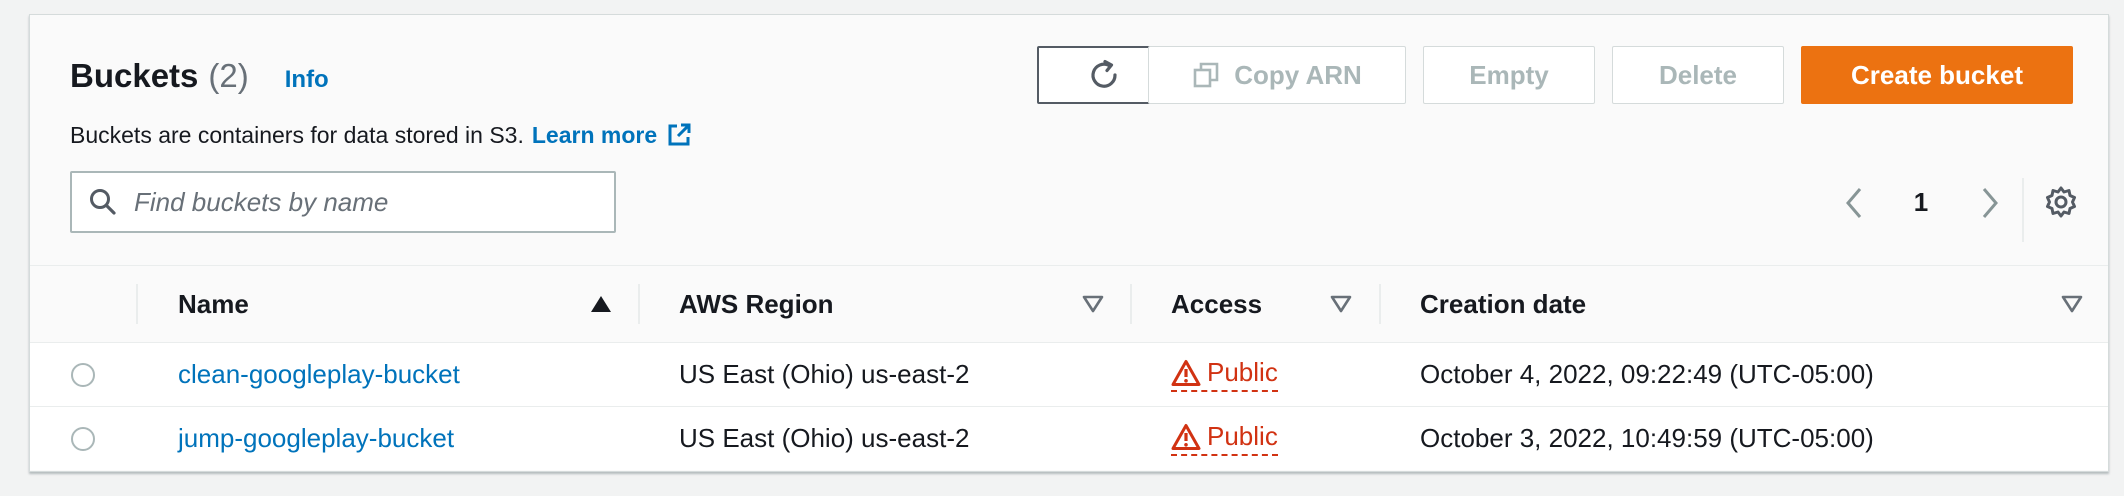 Image resolution: width=2124 pixels, height=496 pixels. What do you see at coordinates (679, 135) in the screenshot?
I see `external-link-icon` at bounding box center [679, 135].